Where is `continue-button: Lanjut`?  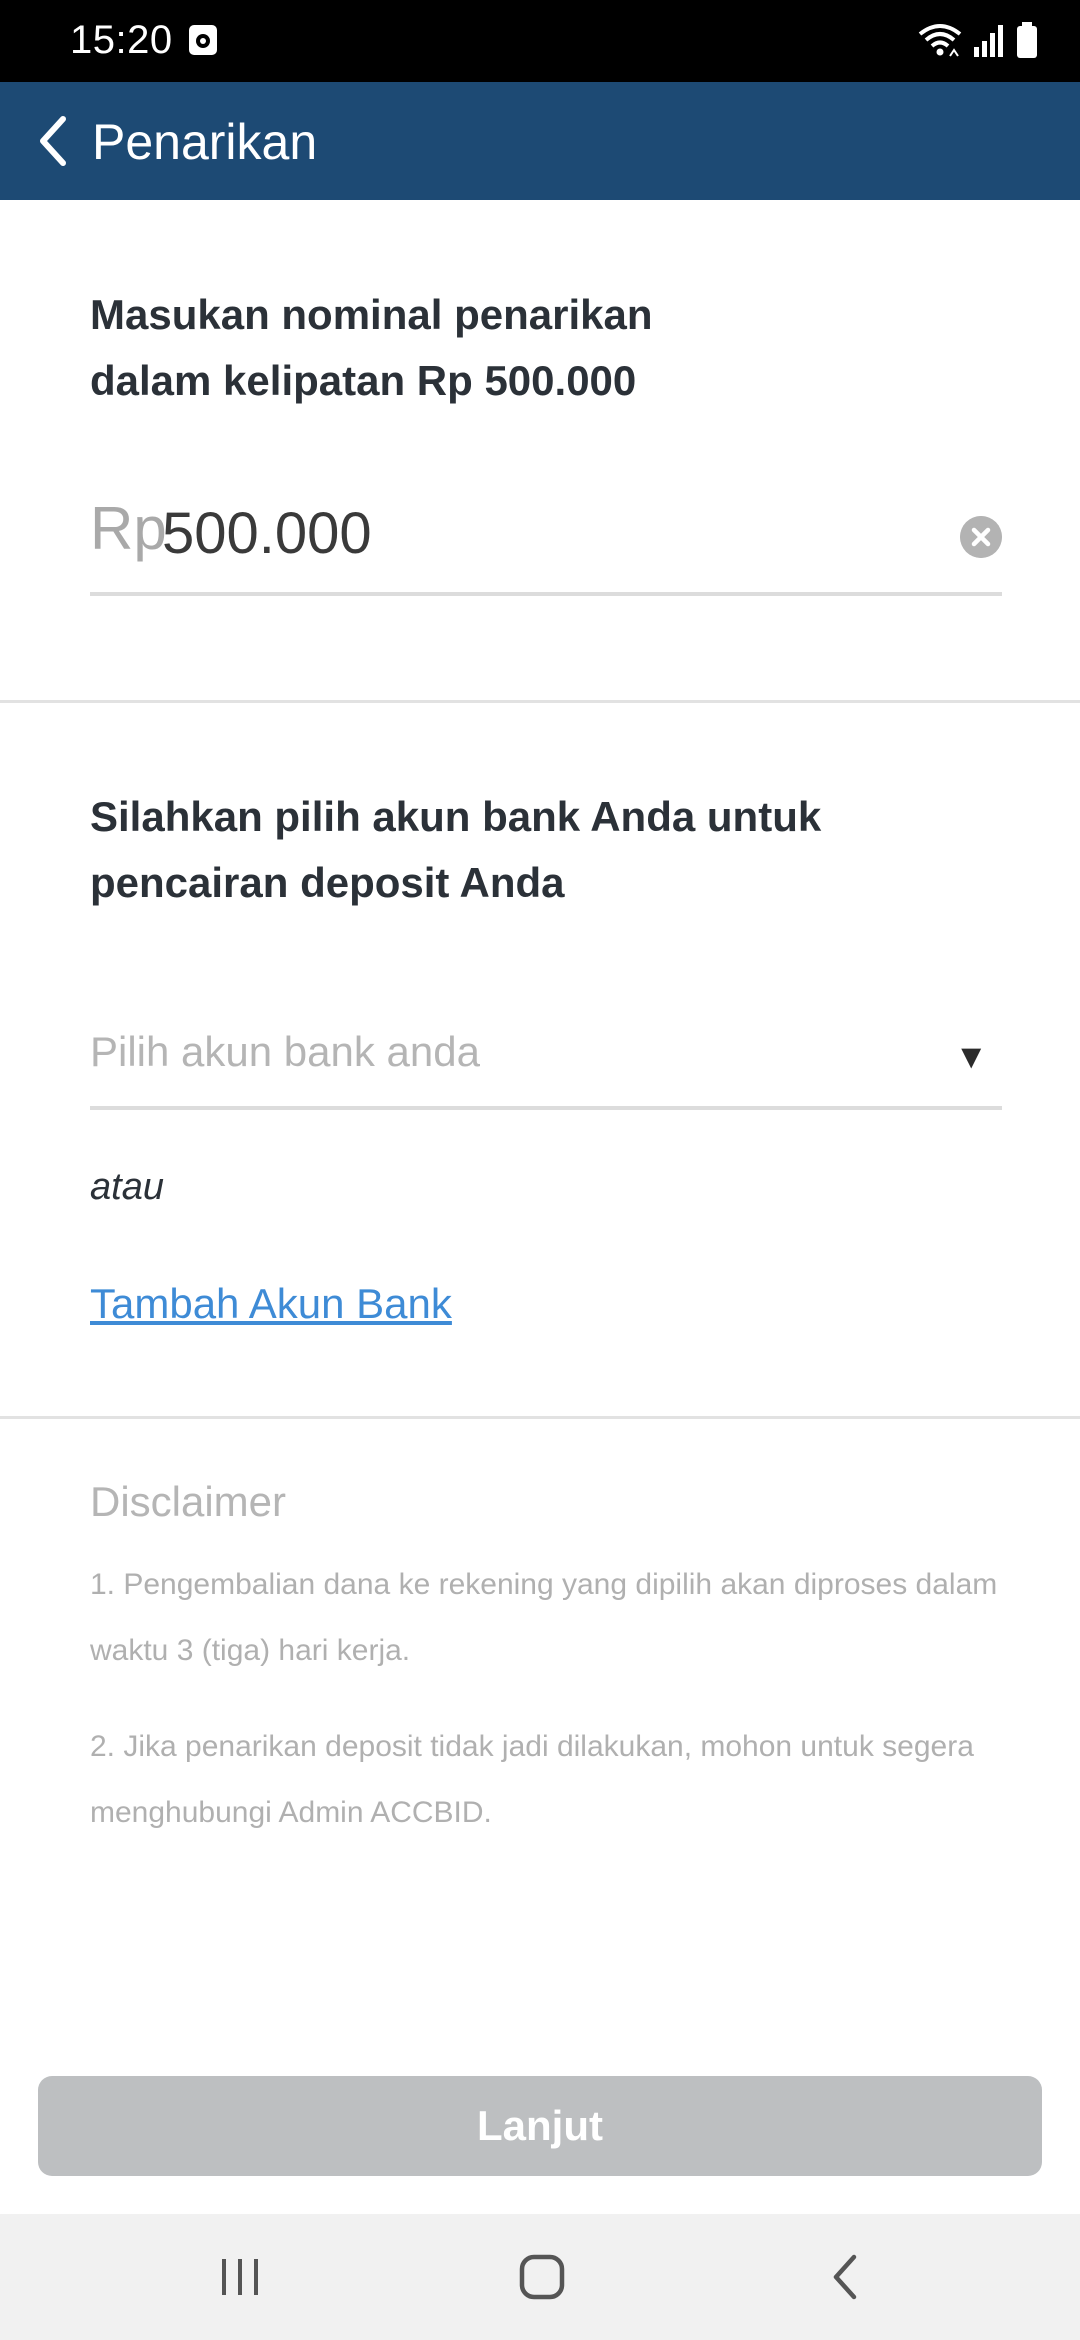 continue-button: Lanjut is located at coordinates (540, 2126).